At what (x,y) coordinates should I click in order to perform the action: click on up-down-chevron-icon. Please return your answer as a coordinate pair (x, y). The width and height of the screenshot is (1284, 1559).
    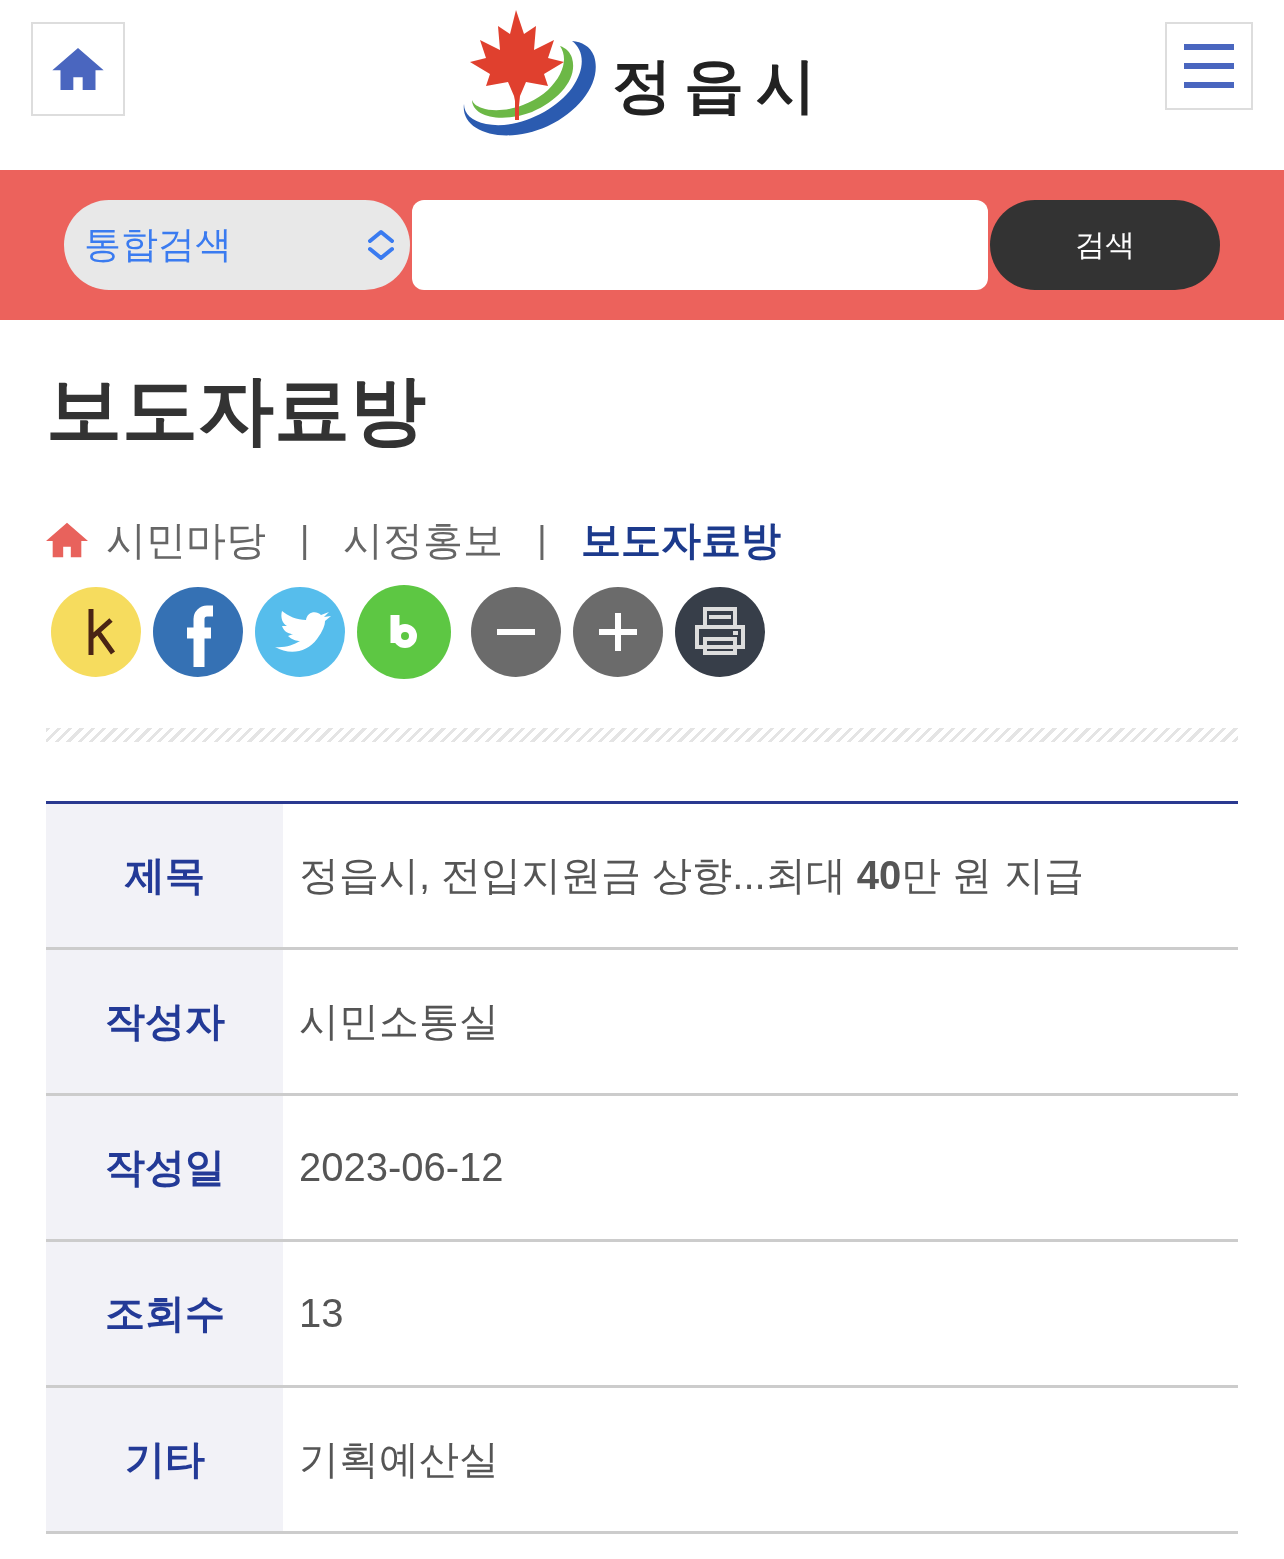
    Looking at the image, I should click on (381, 245).